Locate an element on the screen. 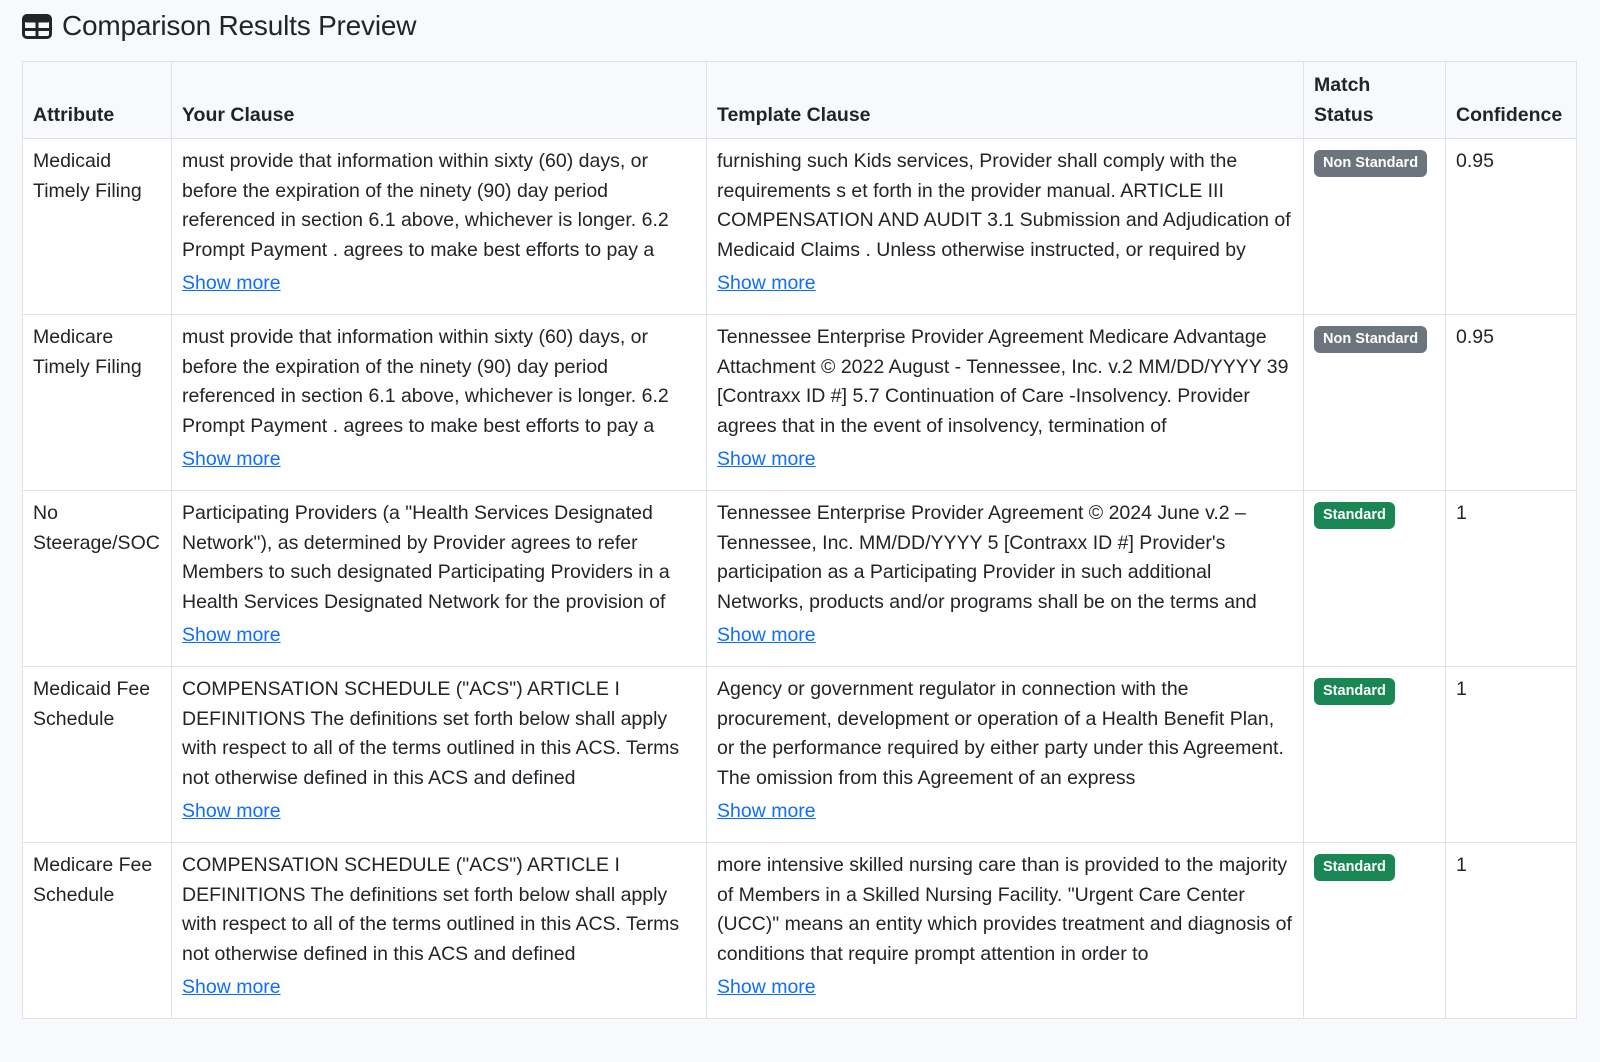 Image resolution: width=1600 pixels, height=1062 pixels. header-confidence: Confidence is located at coordinates (1511, 100).